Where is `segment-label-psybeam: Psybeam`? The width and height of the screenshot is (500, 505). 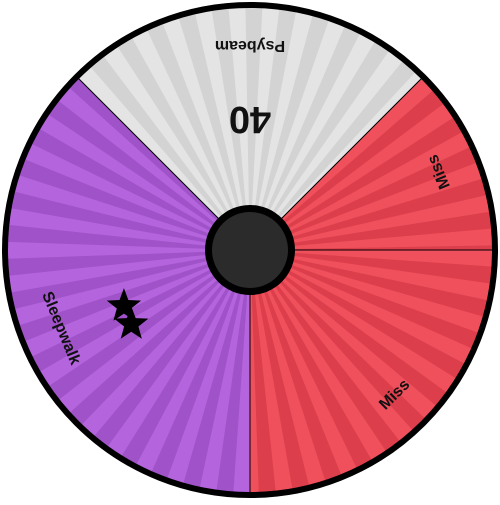 segment-label-psybeam: Psybeam is located at coordinates (250, 45).